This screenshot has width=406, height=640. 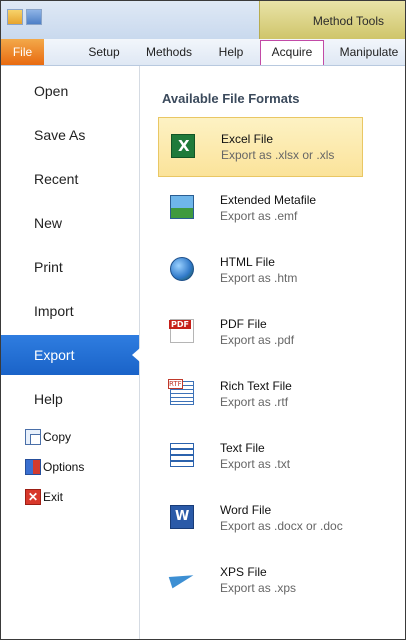 What do you see at coordinates (70, 223) in the screenshot?
I see `menu-new: New` at bounding box center [70, 223].